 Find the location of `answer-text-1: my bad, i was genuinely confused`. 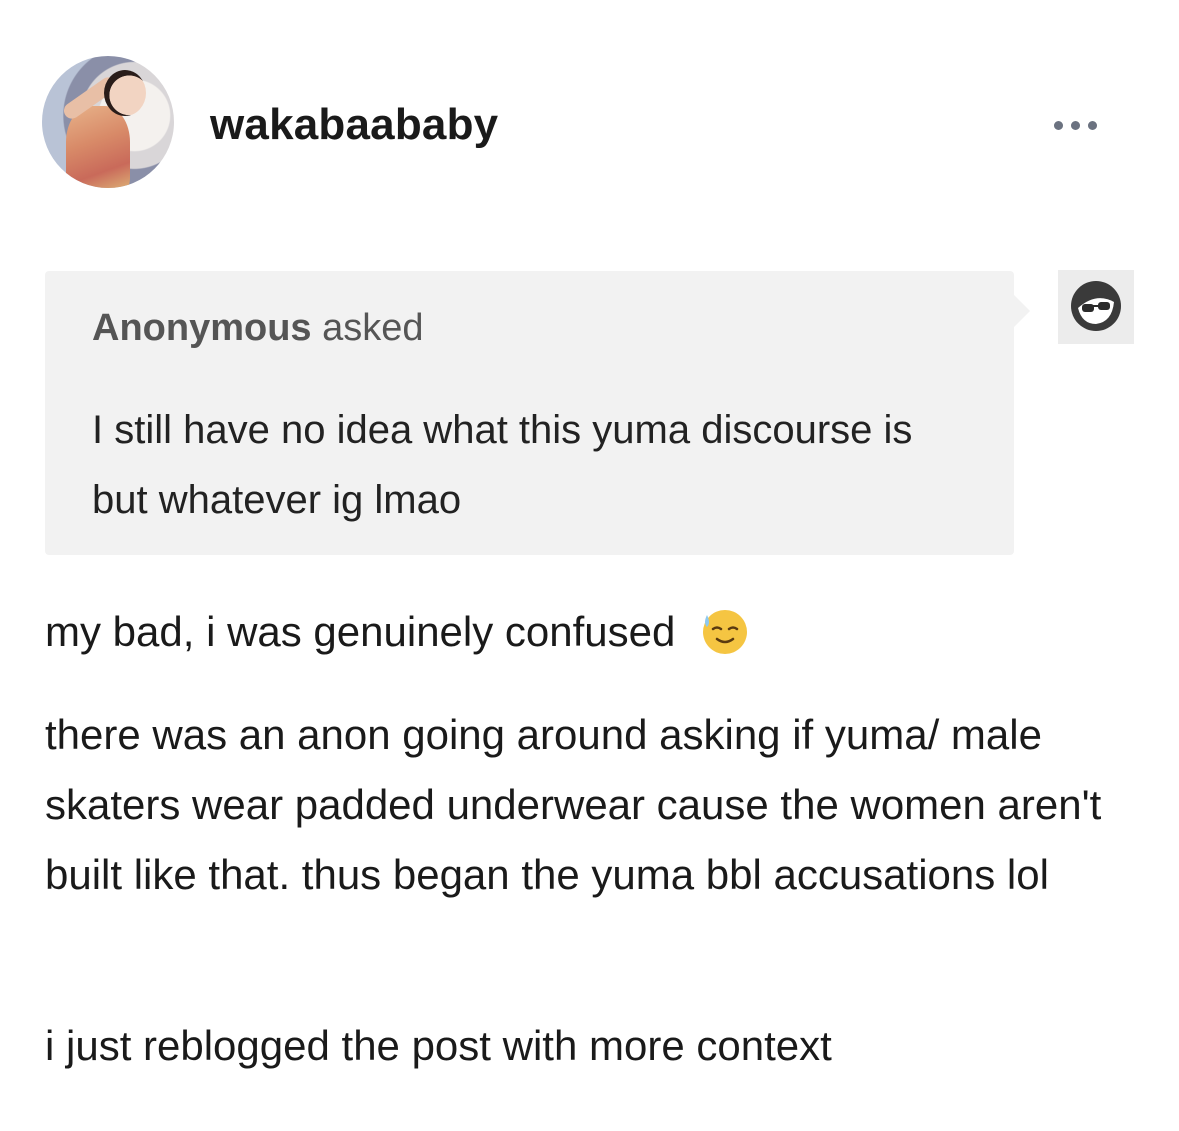

answer-text-1: my bad, i was genuinely confused is located at coordinates (360, 631).